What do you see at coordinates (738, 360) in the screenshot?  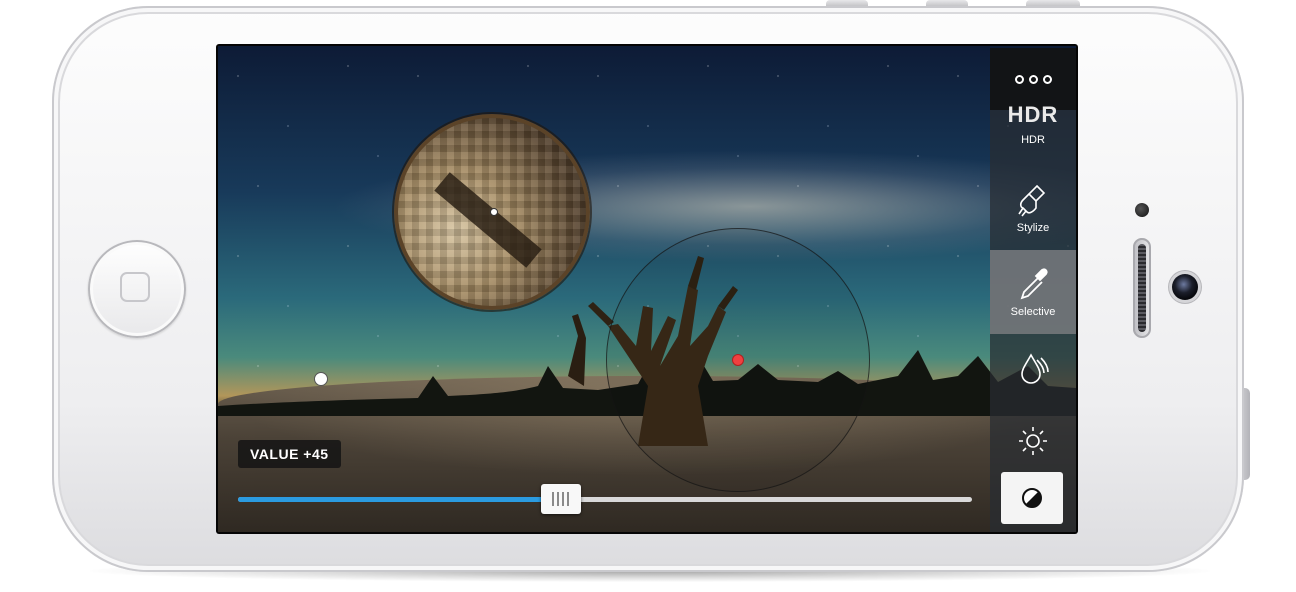 I see `active-control-point` at bounding box center [738, 360].